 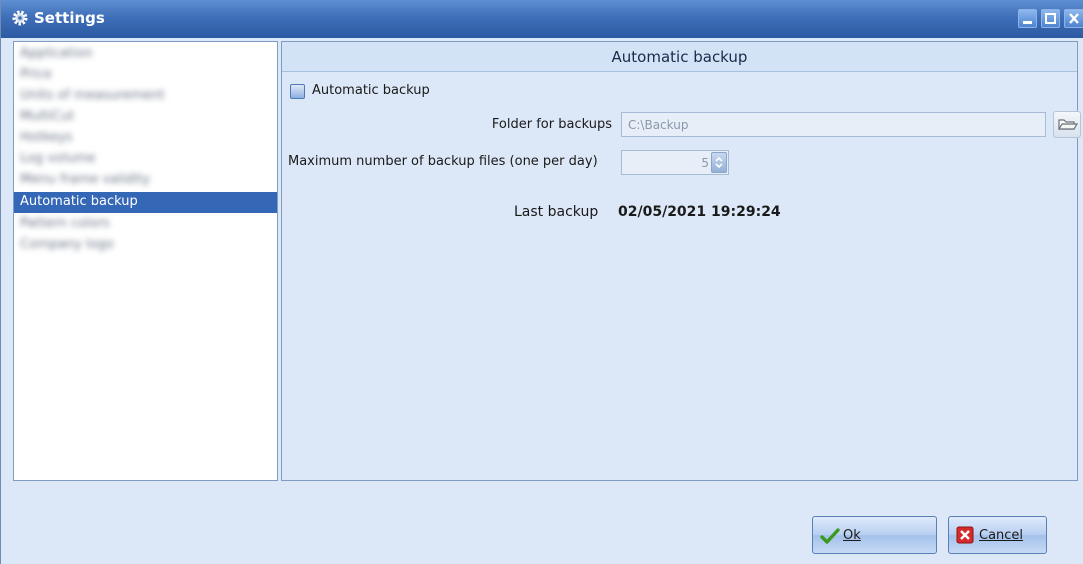 What do you see at coordinates (69, 18) in the screenshot?
I see `window-title: Settings` at bounding box center [69, 18].